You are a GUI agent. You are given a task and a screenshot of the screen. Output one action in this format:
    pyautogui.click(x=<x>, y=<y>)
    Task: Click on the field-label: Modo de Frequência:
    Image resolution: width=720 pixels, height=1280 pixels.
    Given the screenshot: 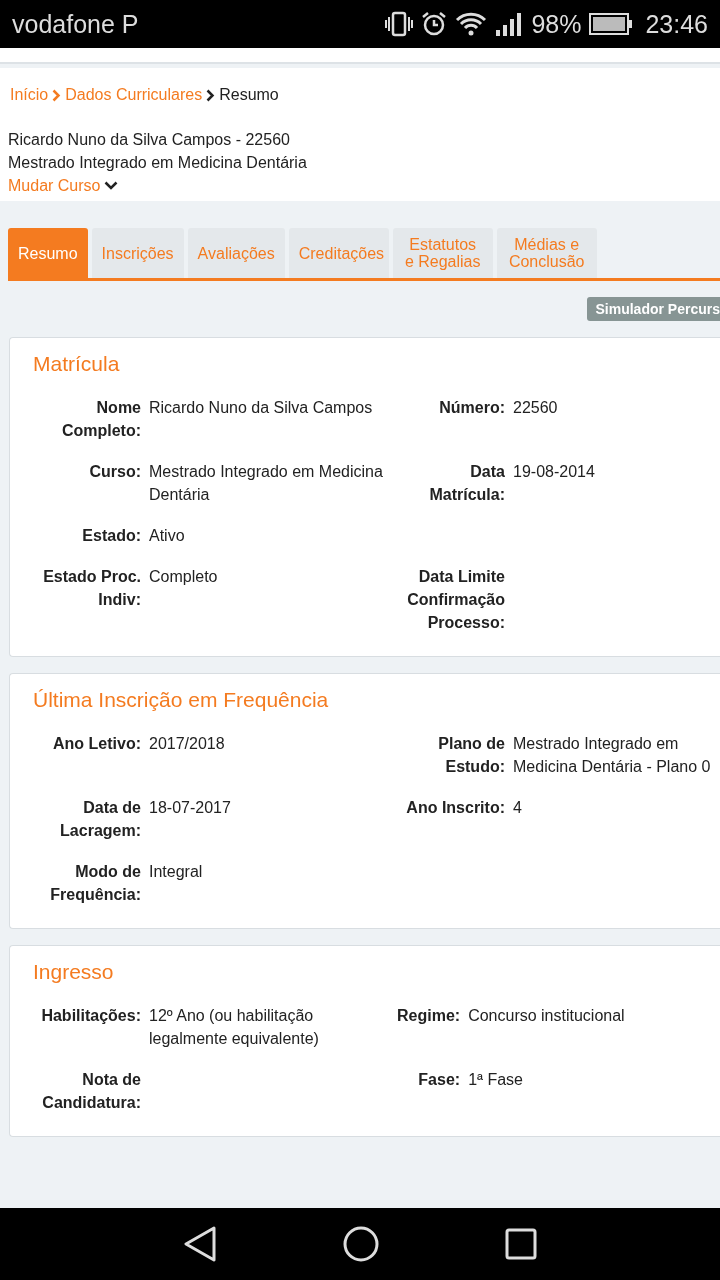 What is the action you would take?
    pyautogui.click(x=95, y=883)
    